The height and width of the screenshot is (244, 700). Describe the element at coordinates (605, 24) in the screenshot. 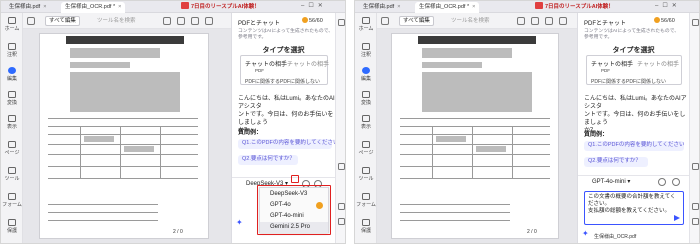

I see `panel-title: PDFとチャット` at that location.